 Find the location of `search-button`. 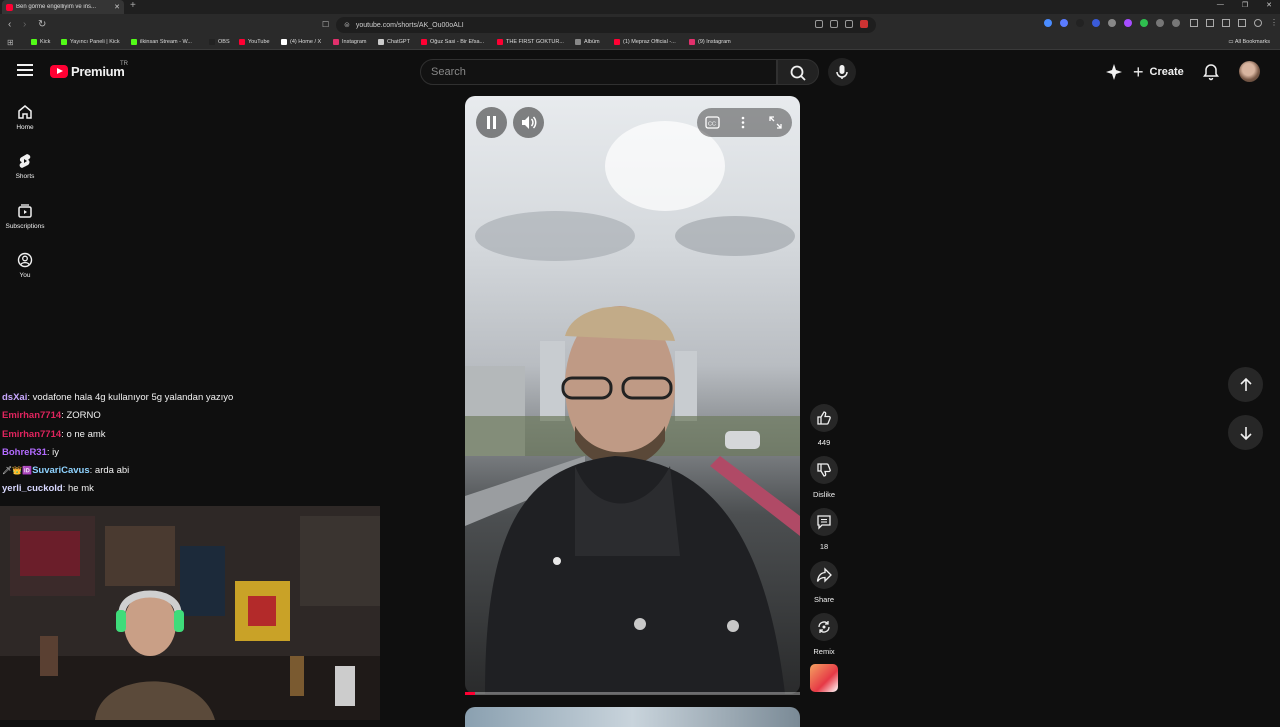

search-button is located at coordinates (798, 72).